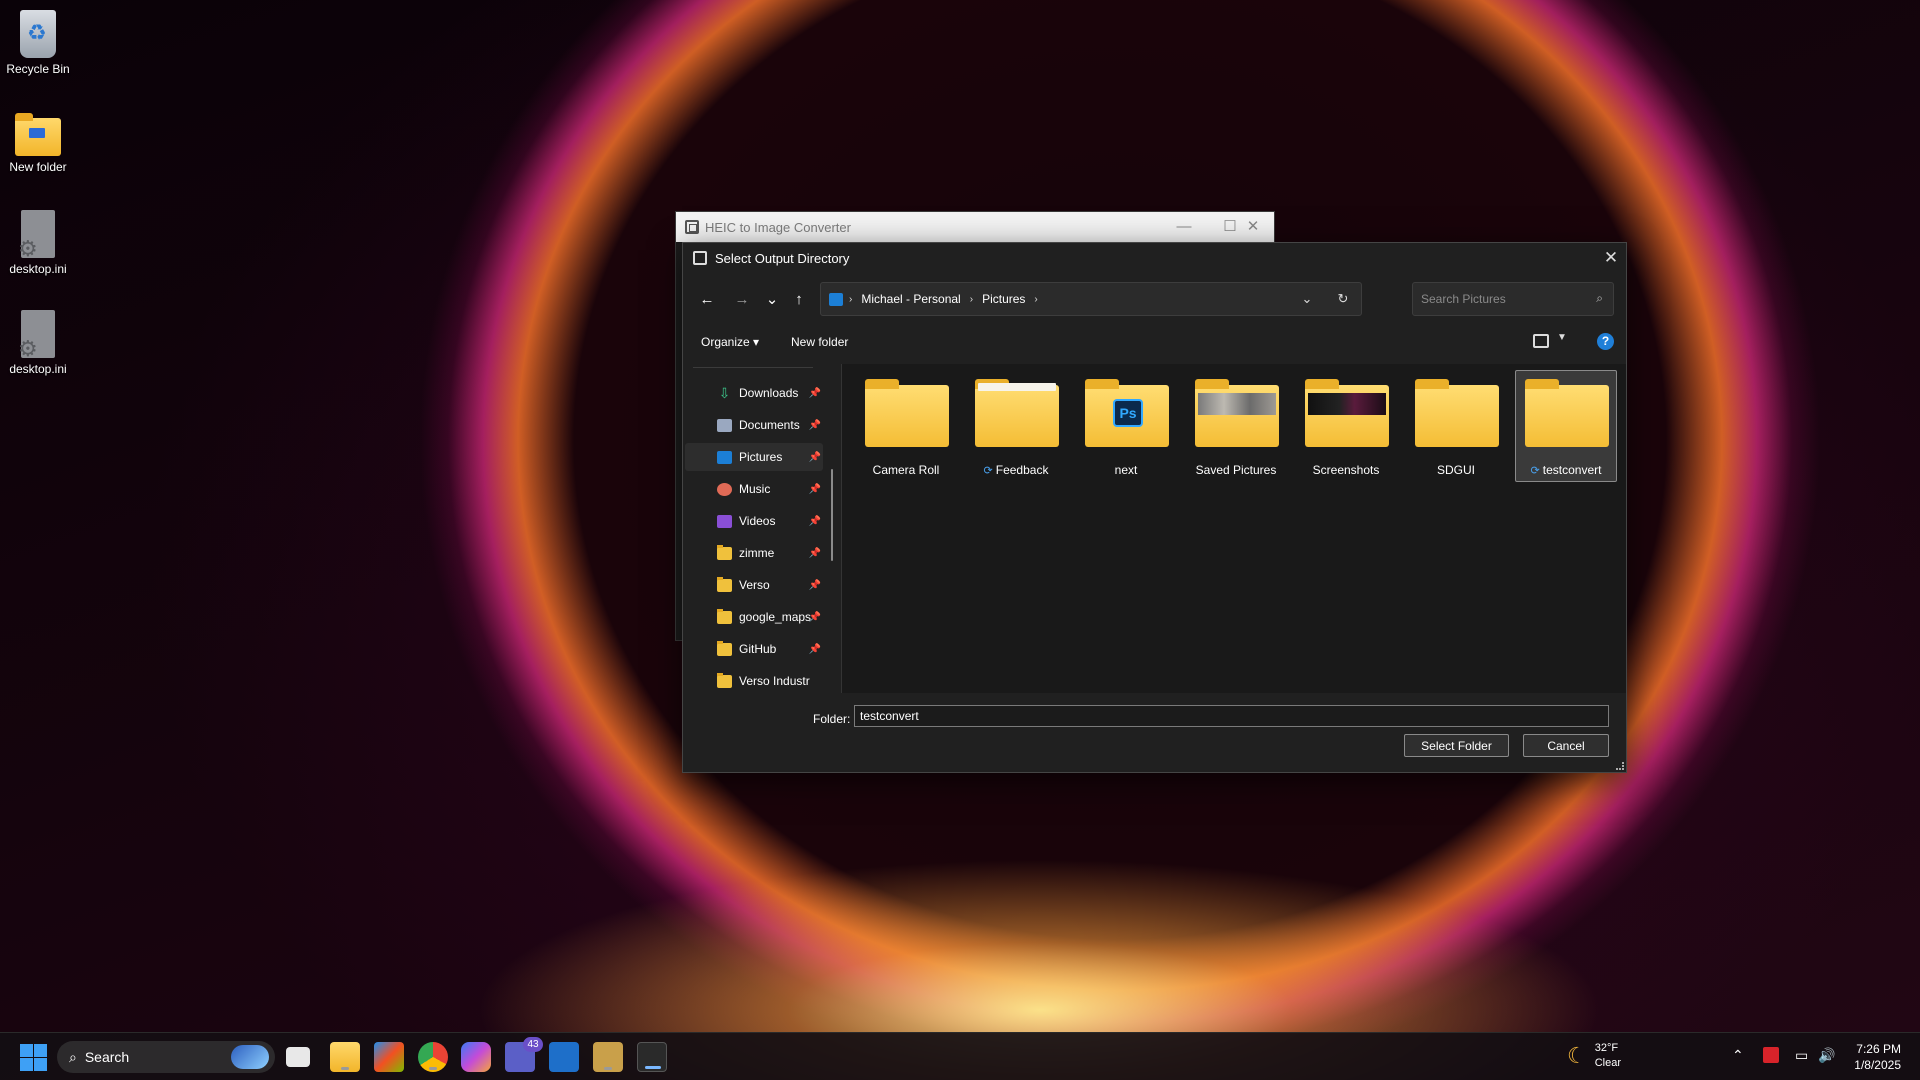 This screenshot has width=1920, height=1080. I want to click on search-box: ⌕, so click(1513, 299).